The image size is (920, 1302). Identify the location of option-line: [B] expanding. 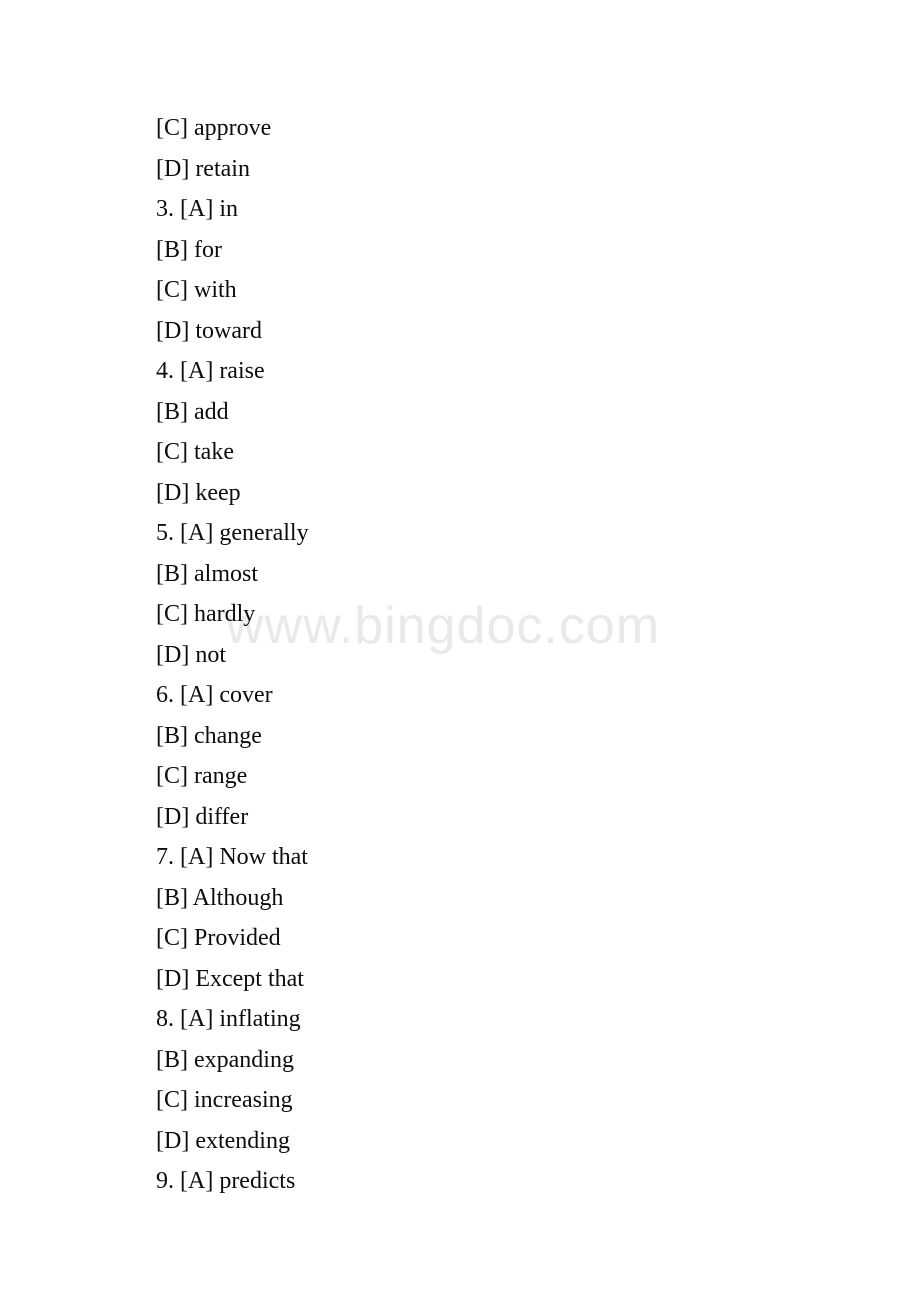
(225, 1059).